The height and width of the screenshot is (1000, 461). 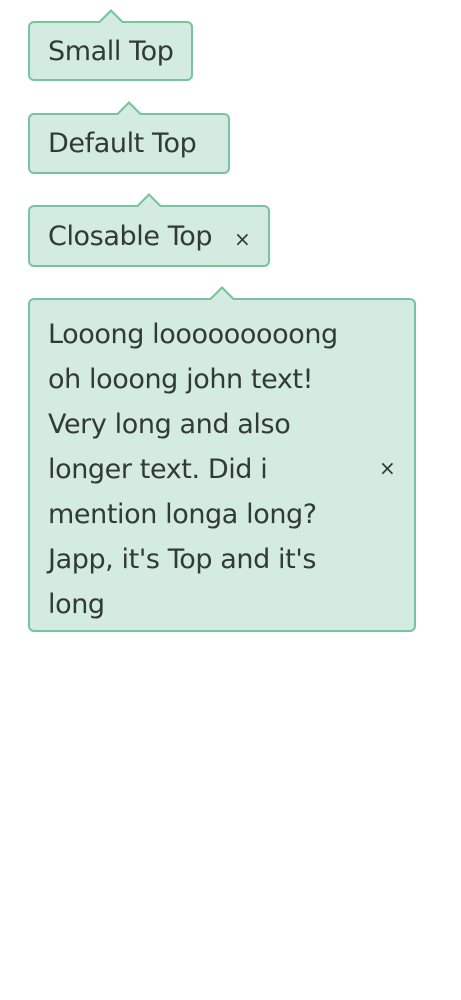 I want to click on tooltip-text: Closable Top, so click(x=130, y=236).